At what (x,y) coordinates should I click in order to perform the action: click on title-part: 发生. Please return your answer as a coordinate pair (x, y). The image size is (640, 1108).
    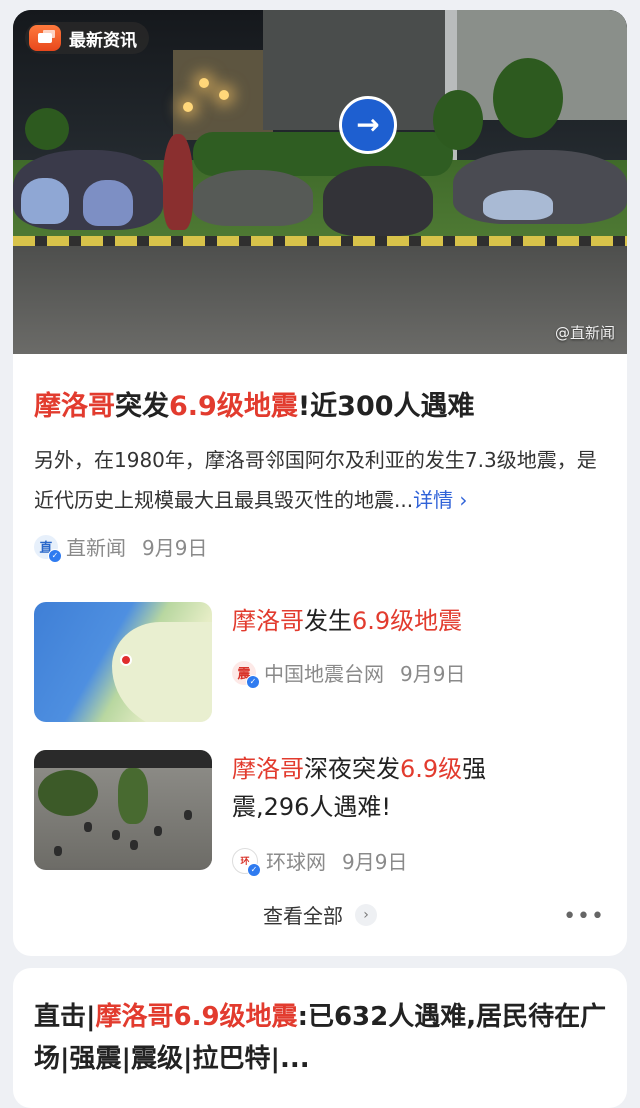
    Looking at the image, I should click on (328, 621).